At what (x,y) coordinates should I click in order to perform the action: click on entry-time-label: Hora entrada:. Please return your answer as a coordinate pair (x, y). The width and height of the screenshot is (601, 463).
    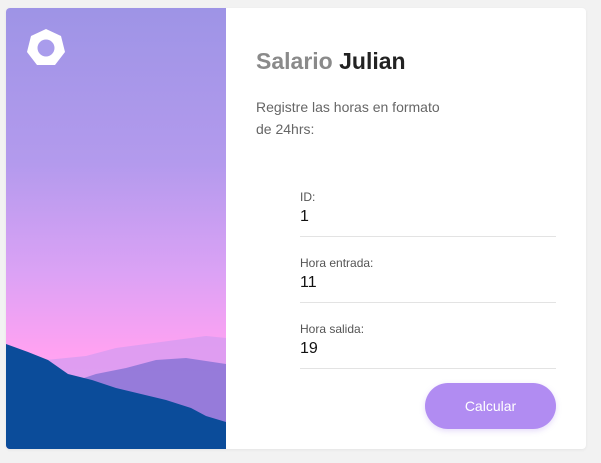
    Looking at the image, I should click on (337, 263).